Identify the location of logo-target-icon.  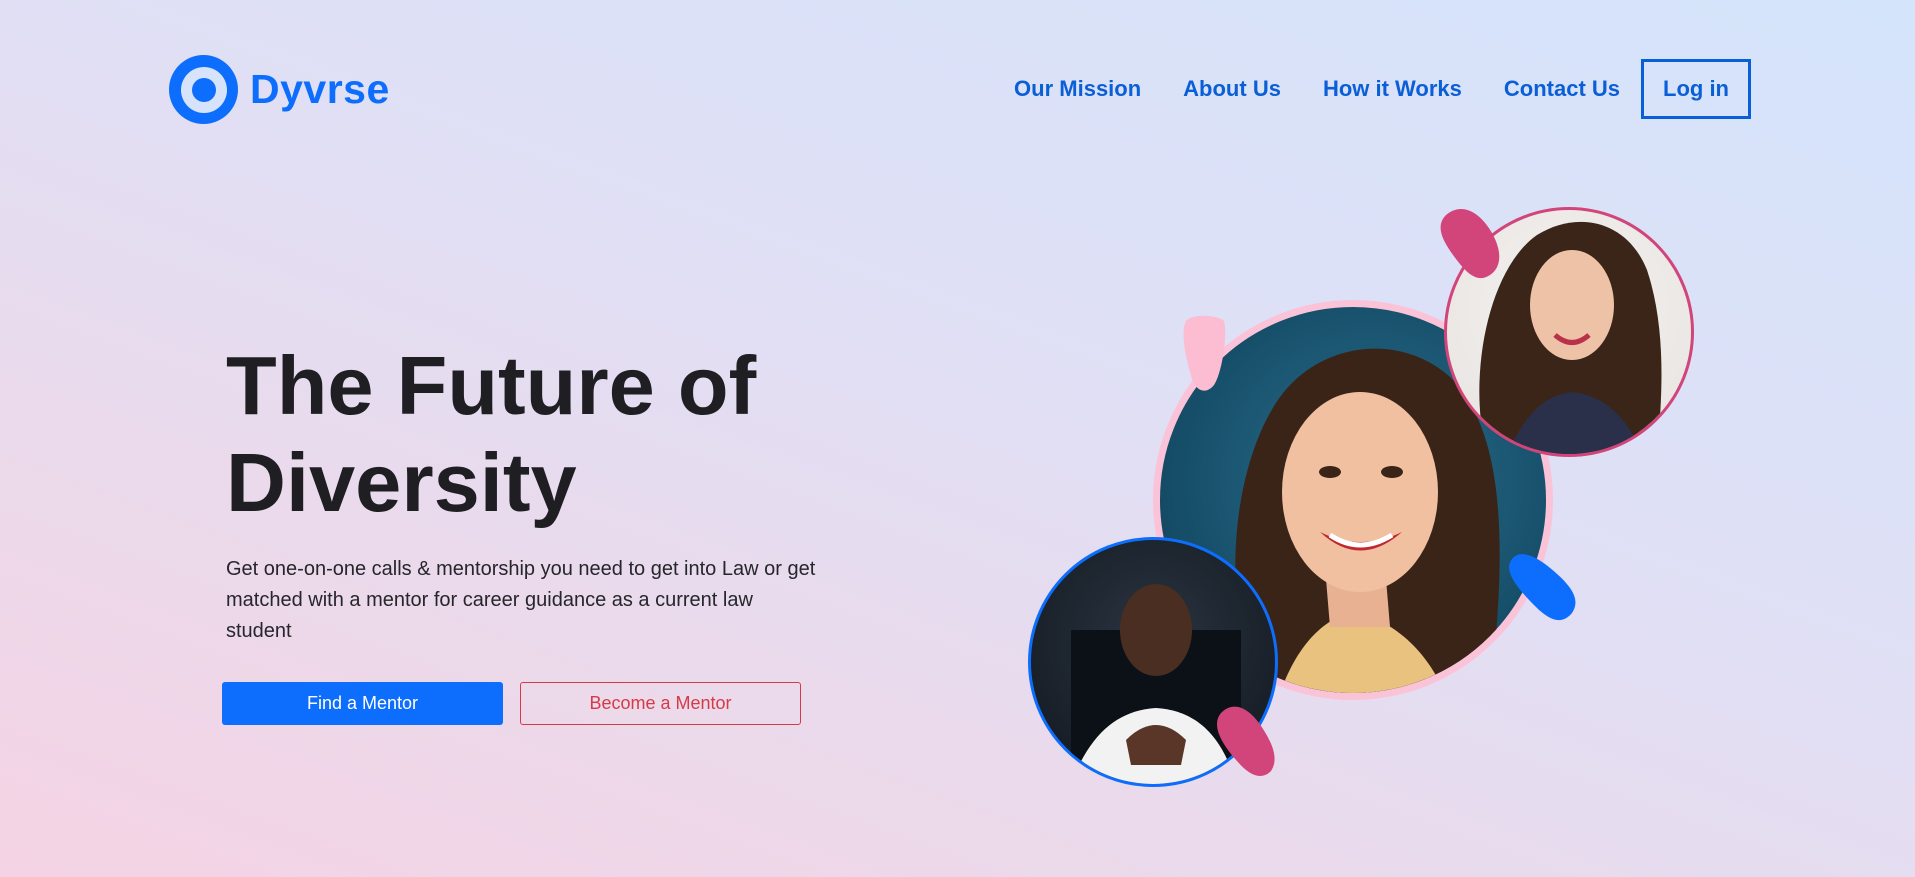
(203, 89).